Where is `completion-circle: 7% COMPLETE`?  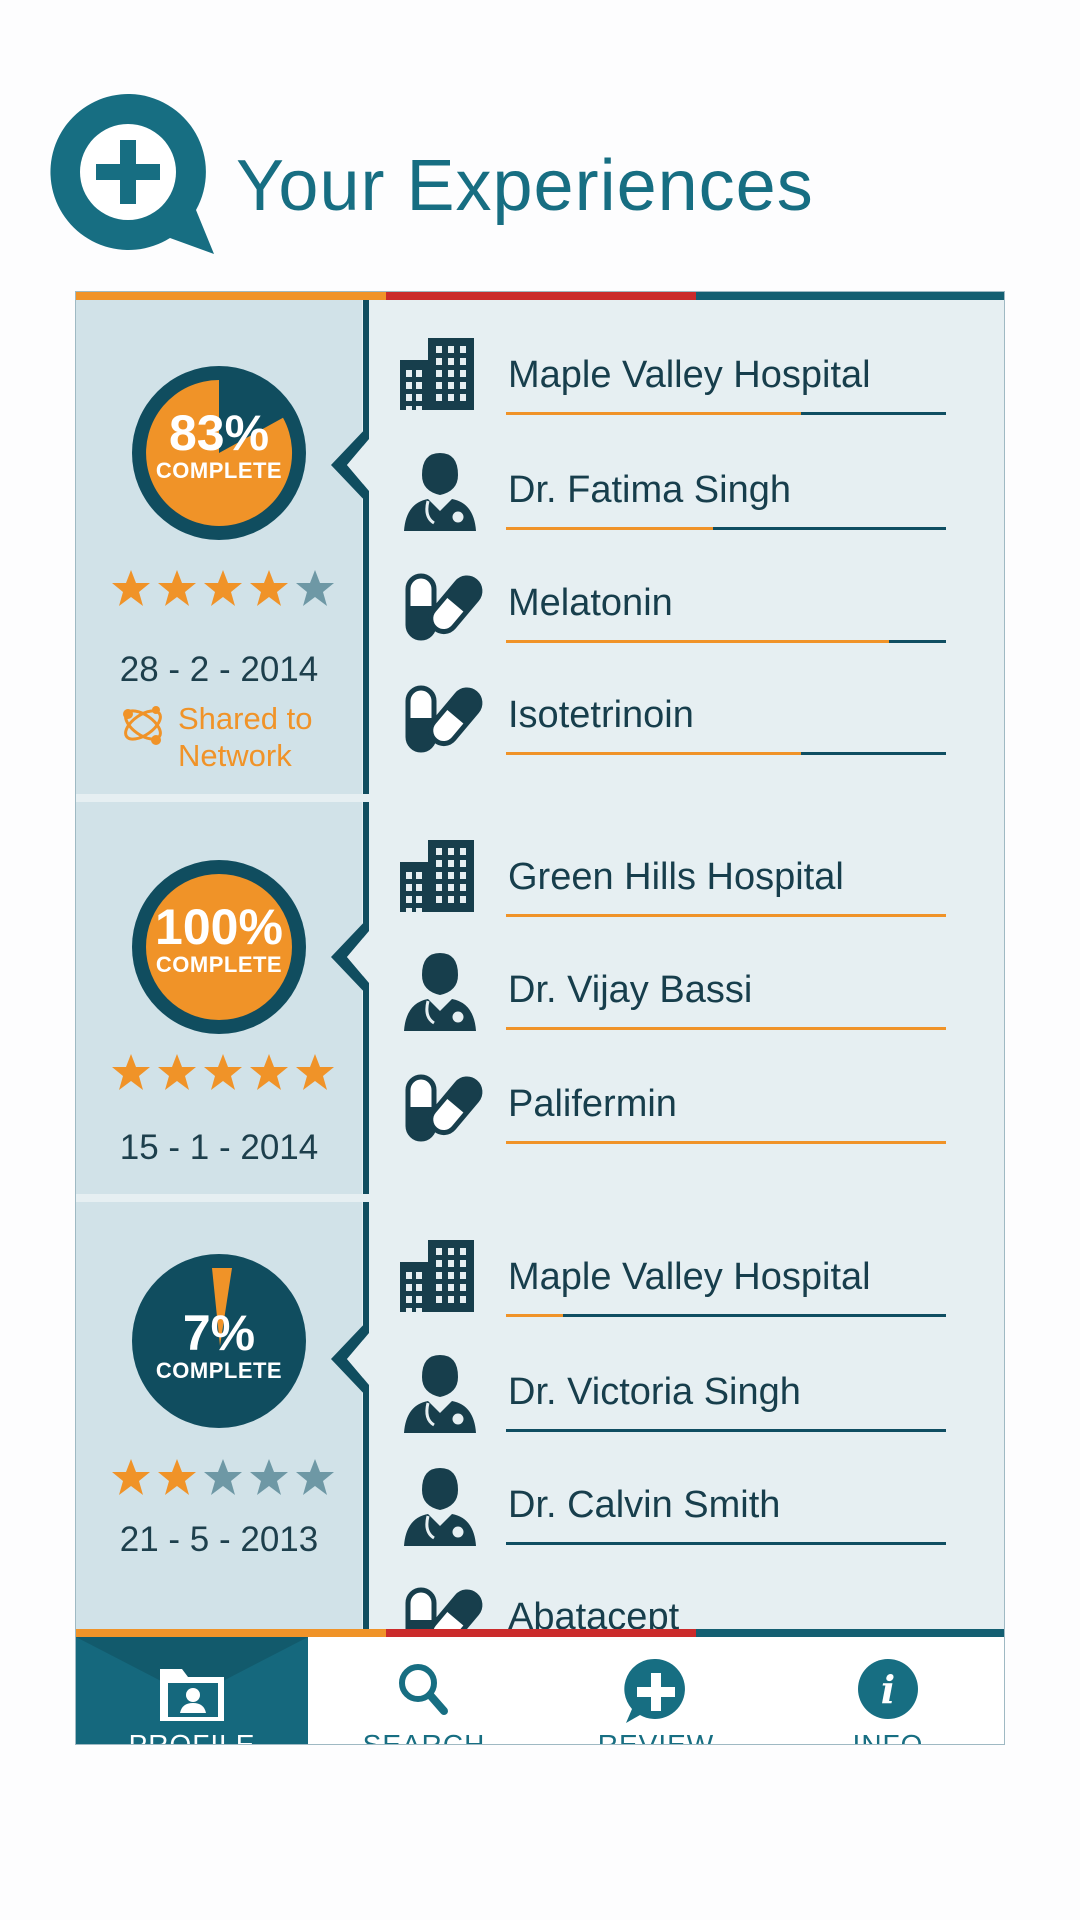
completion-circle: 7% COMPLETE is located at coordinates (219, 1341).